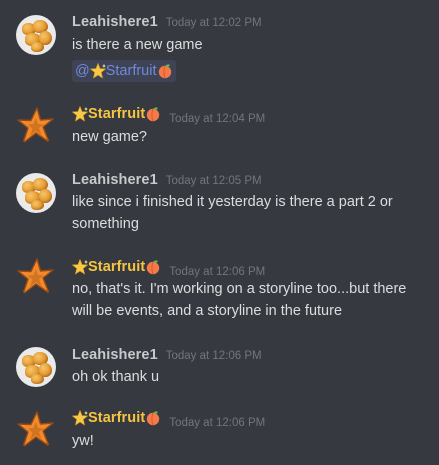 The image size is (439, 465). Describe the element at coordinates (219, 436) in the screenshot. I see `message-group: Starfruit Today at 12:06 PM yw!` at that location.